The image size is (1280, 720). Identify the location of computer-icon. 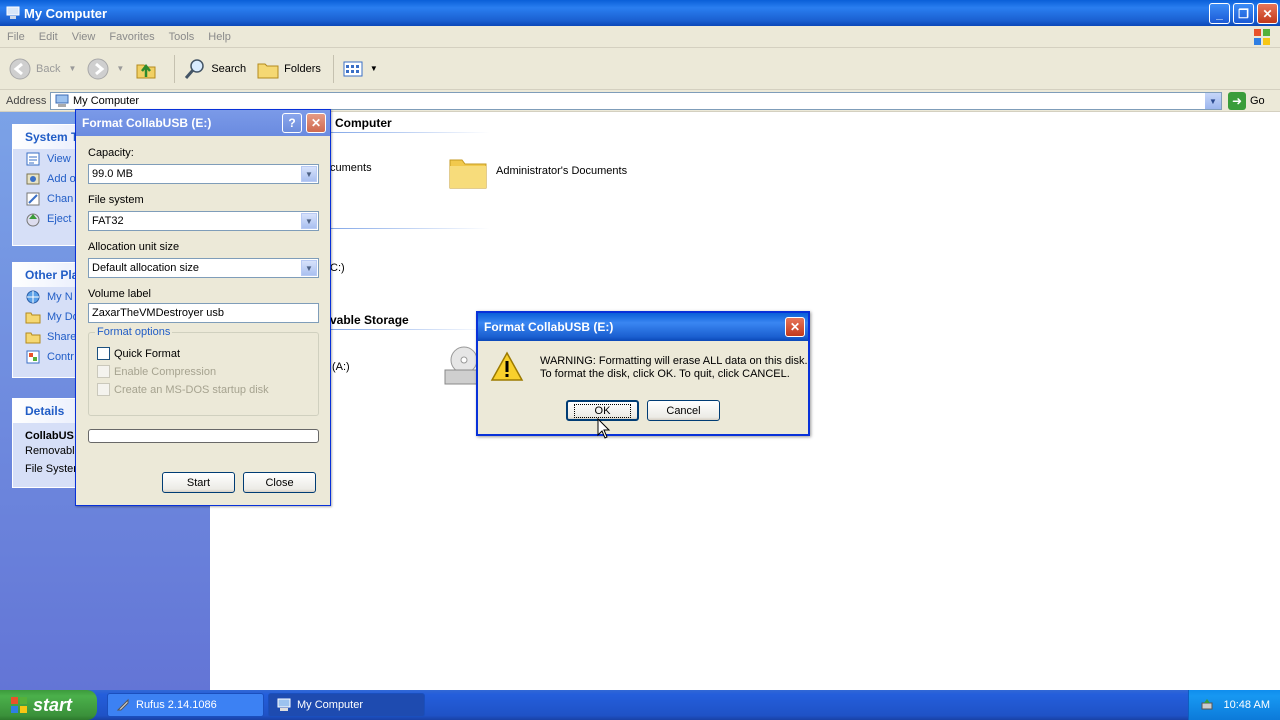
(62, 100).